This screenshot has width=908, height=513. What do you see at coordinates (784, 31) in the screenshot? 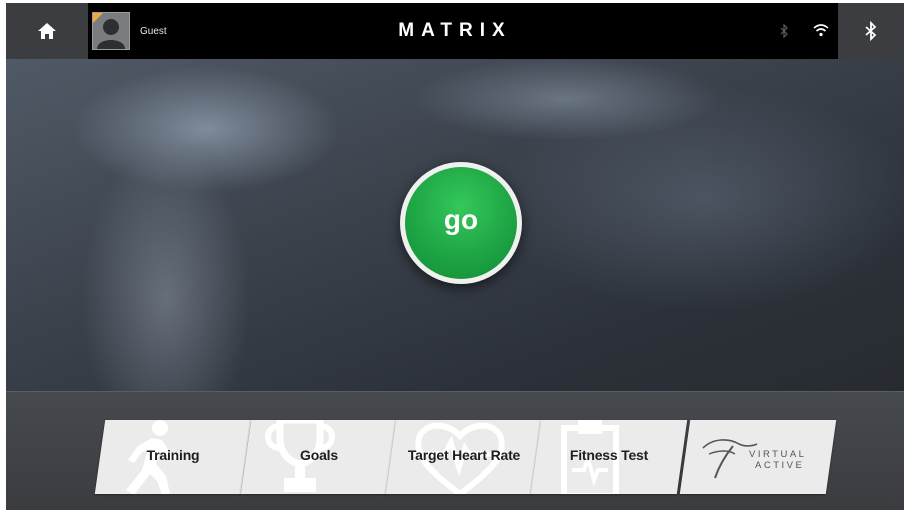
I see `bluetooth-status-icon` at bounding box center [784, 31].